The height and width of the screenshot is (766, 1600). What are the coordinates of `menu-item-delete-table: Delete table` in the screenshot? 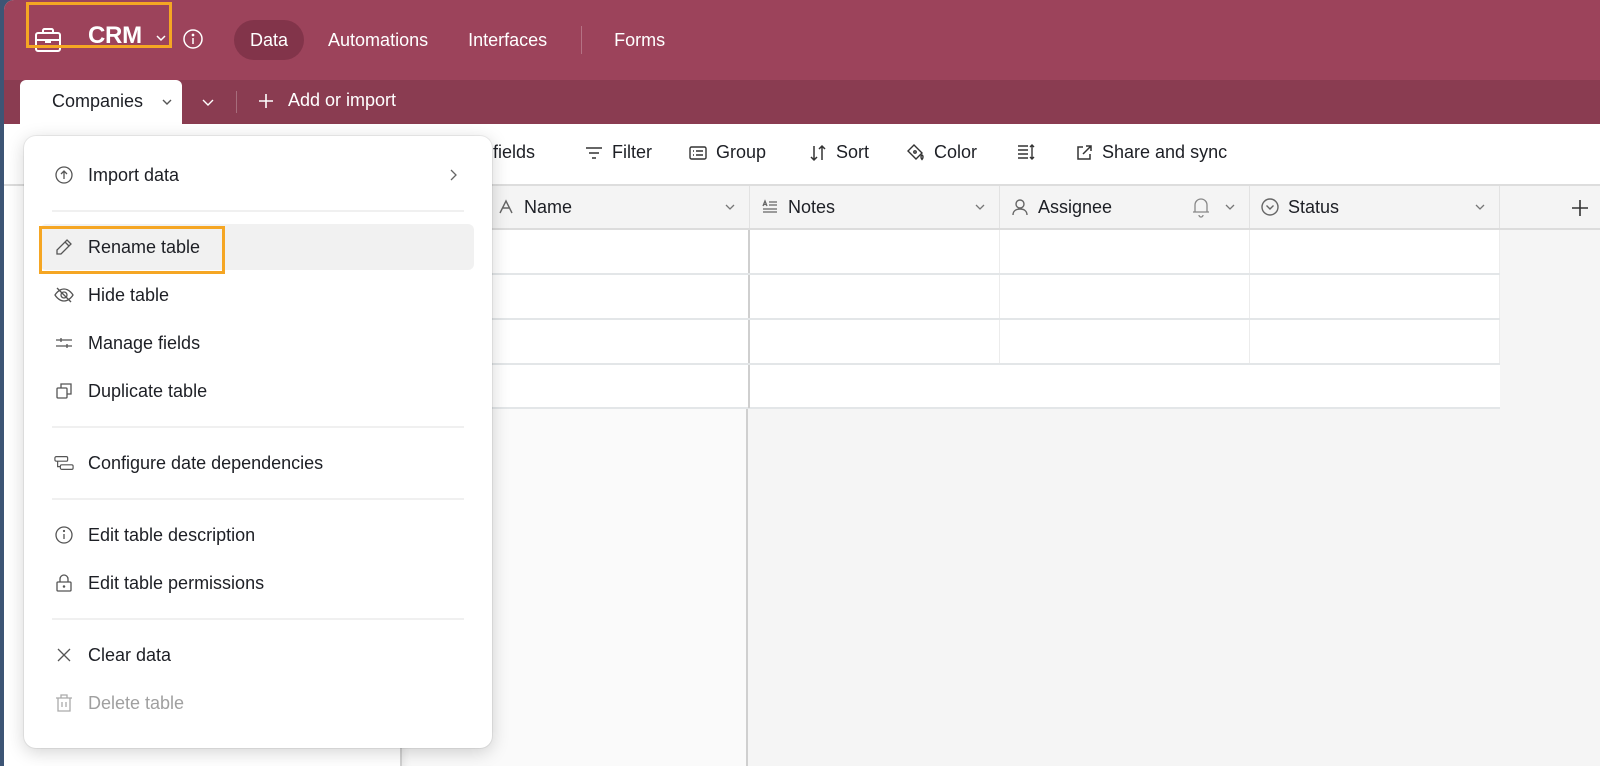 It's located at (257, 703).